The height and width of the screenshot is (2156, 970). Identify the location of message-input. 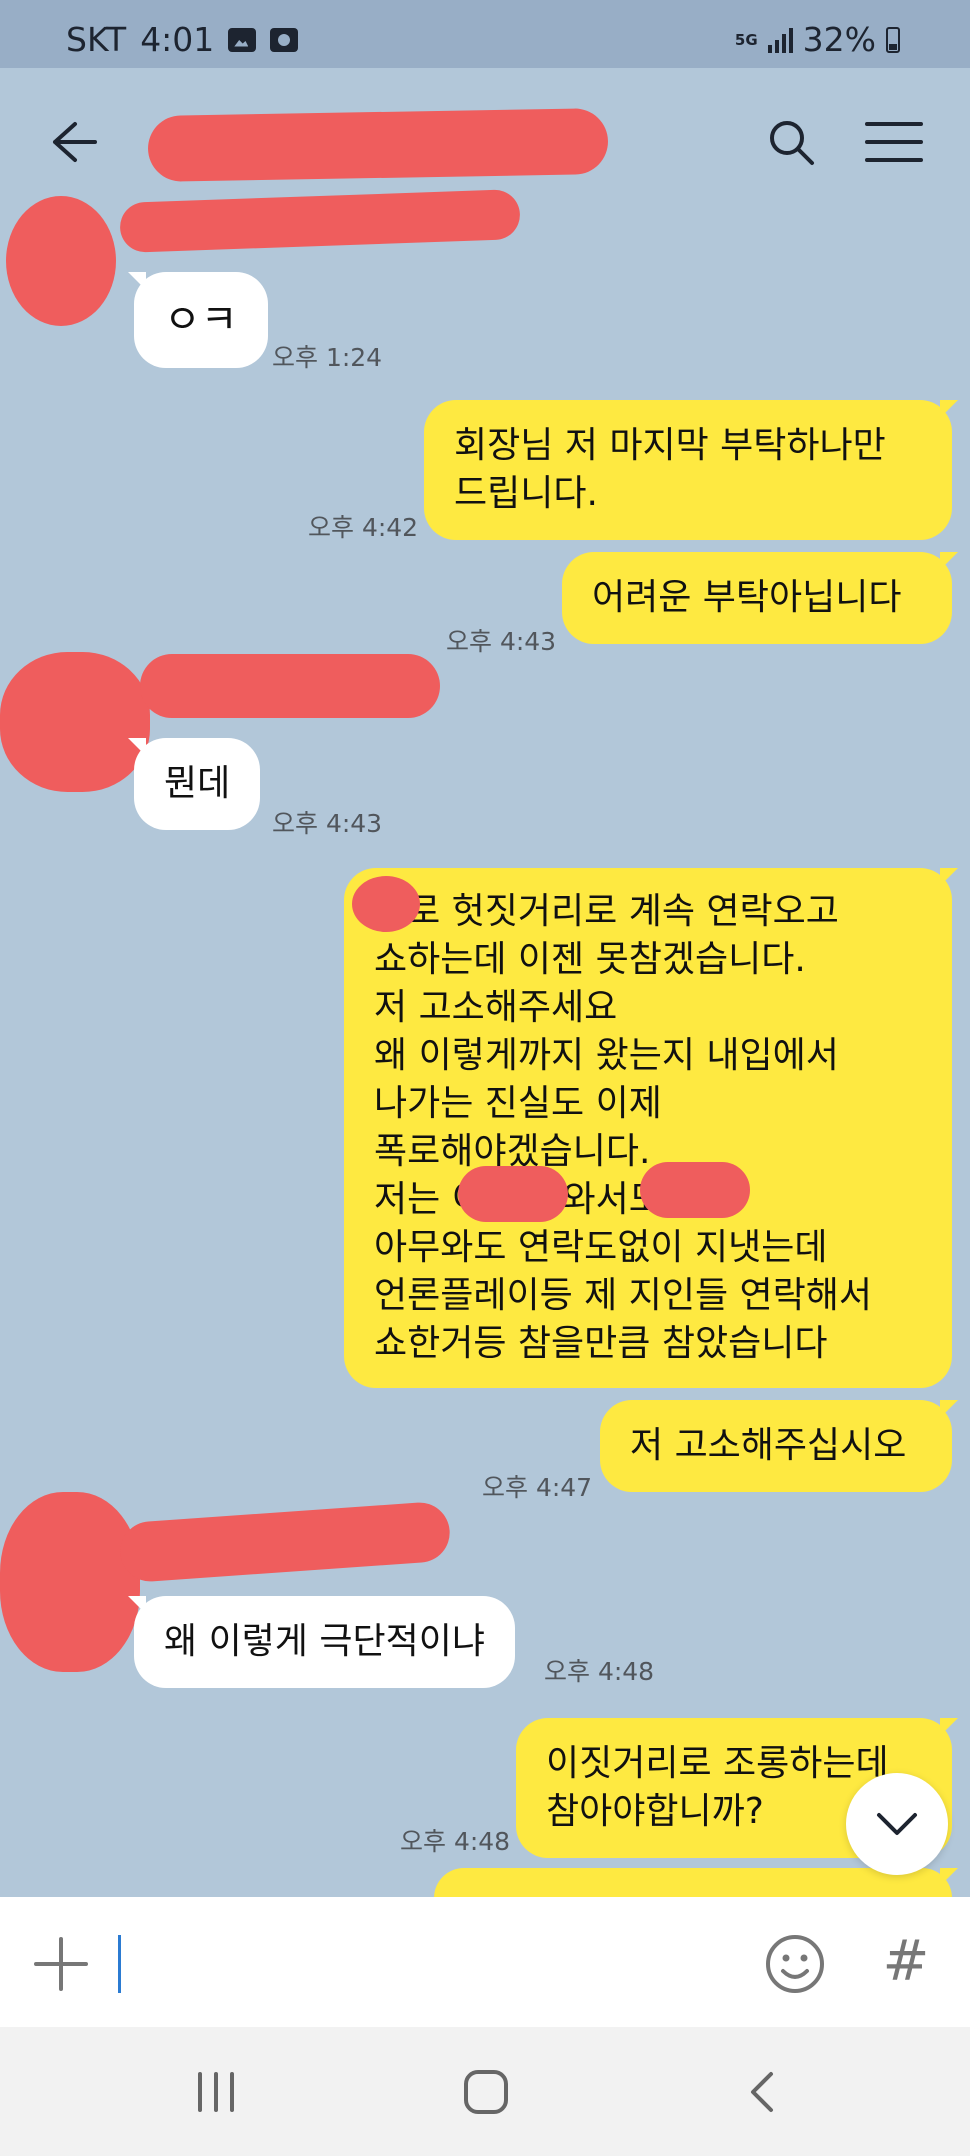
(432, 1963).